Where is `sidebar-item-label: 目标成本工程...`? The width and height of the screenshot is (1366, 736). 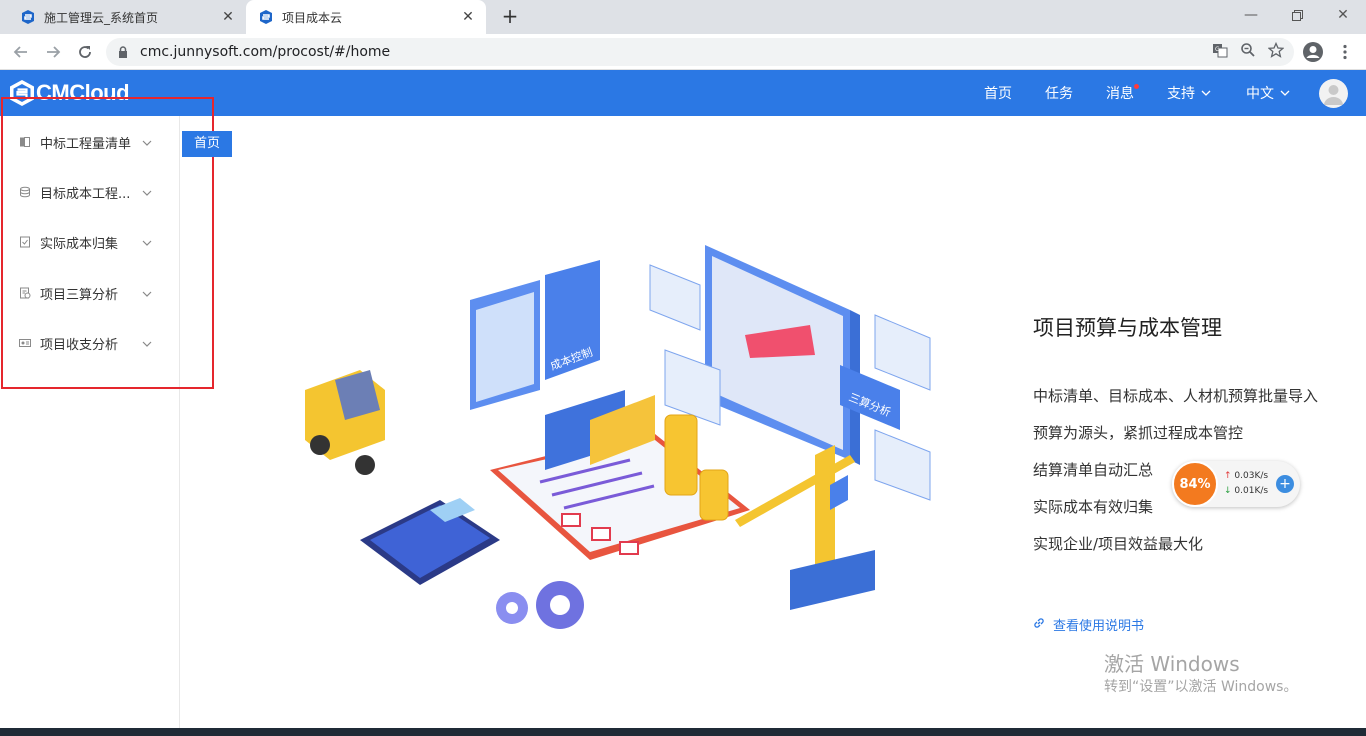 sidebar-item-label: 目标成本工程... is located at coordinates (85, 194).